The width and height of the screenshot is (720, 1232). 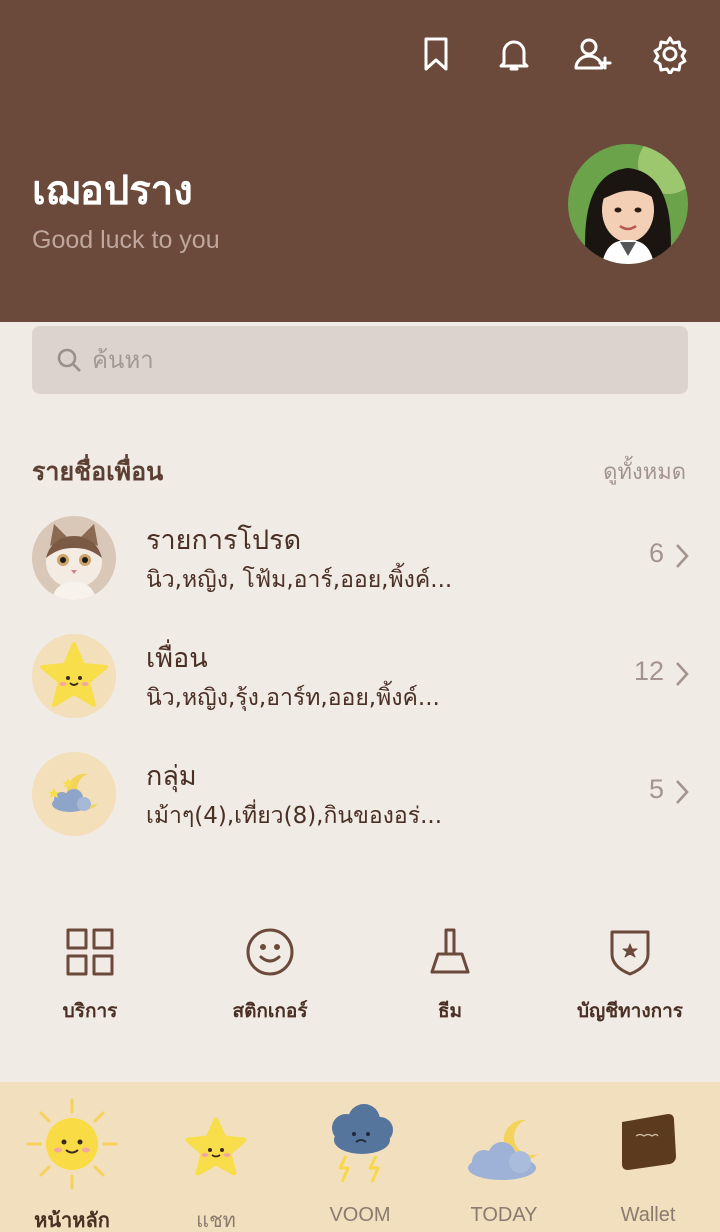 I want to click on star-avatar, so click(x=74, y=676).